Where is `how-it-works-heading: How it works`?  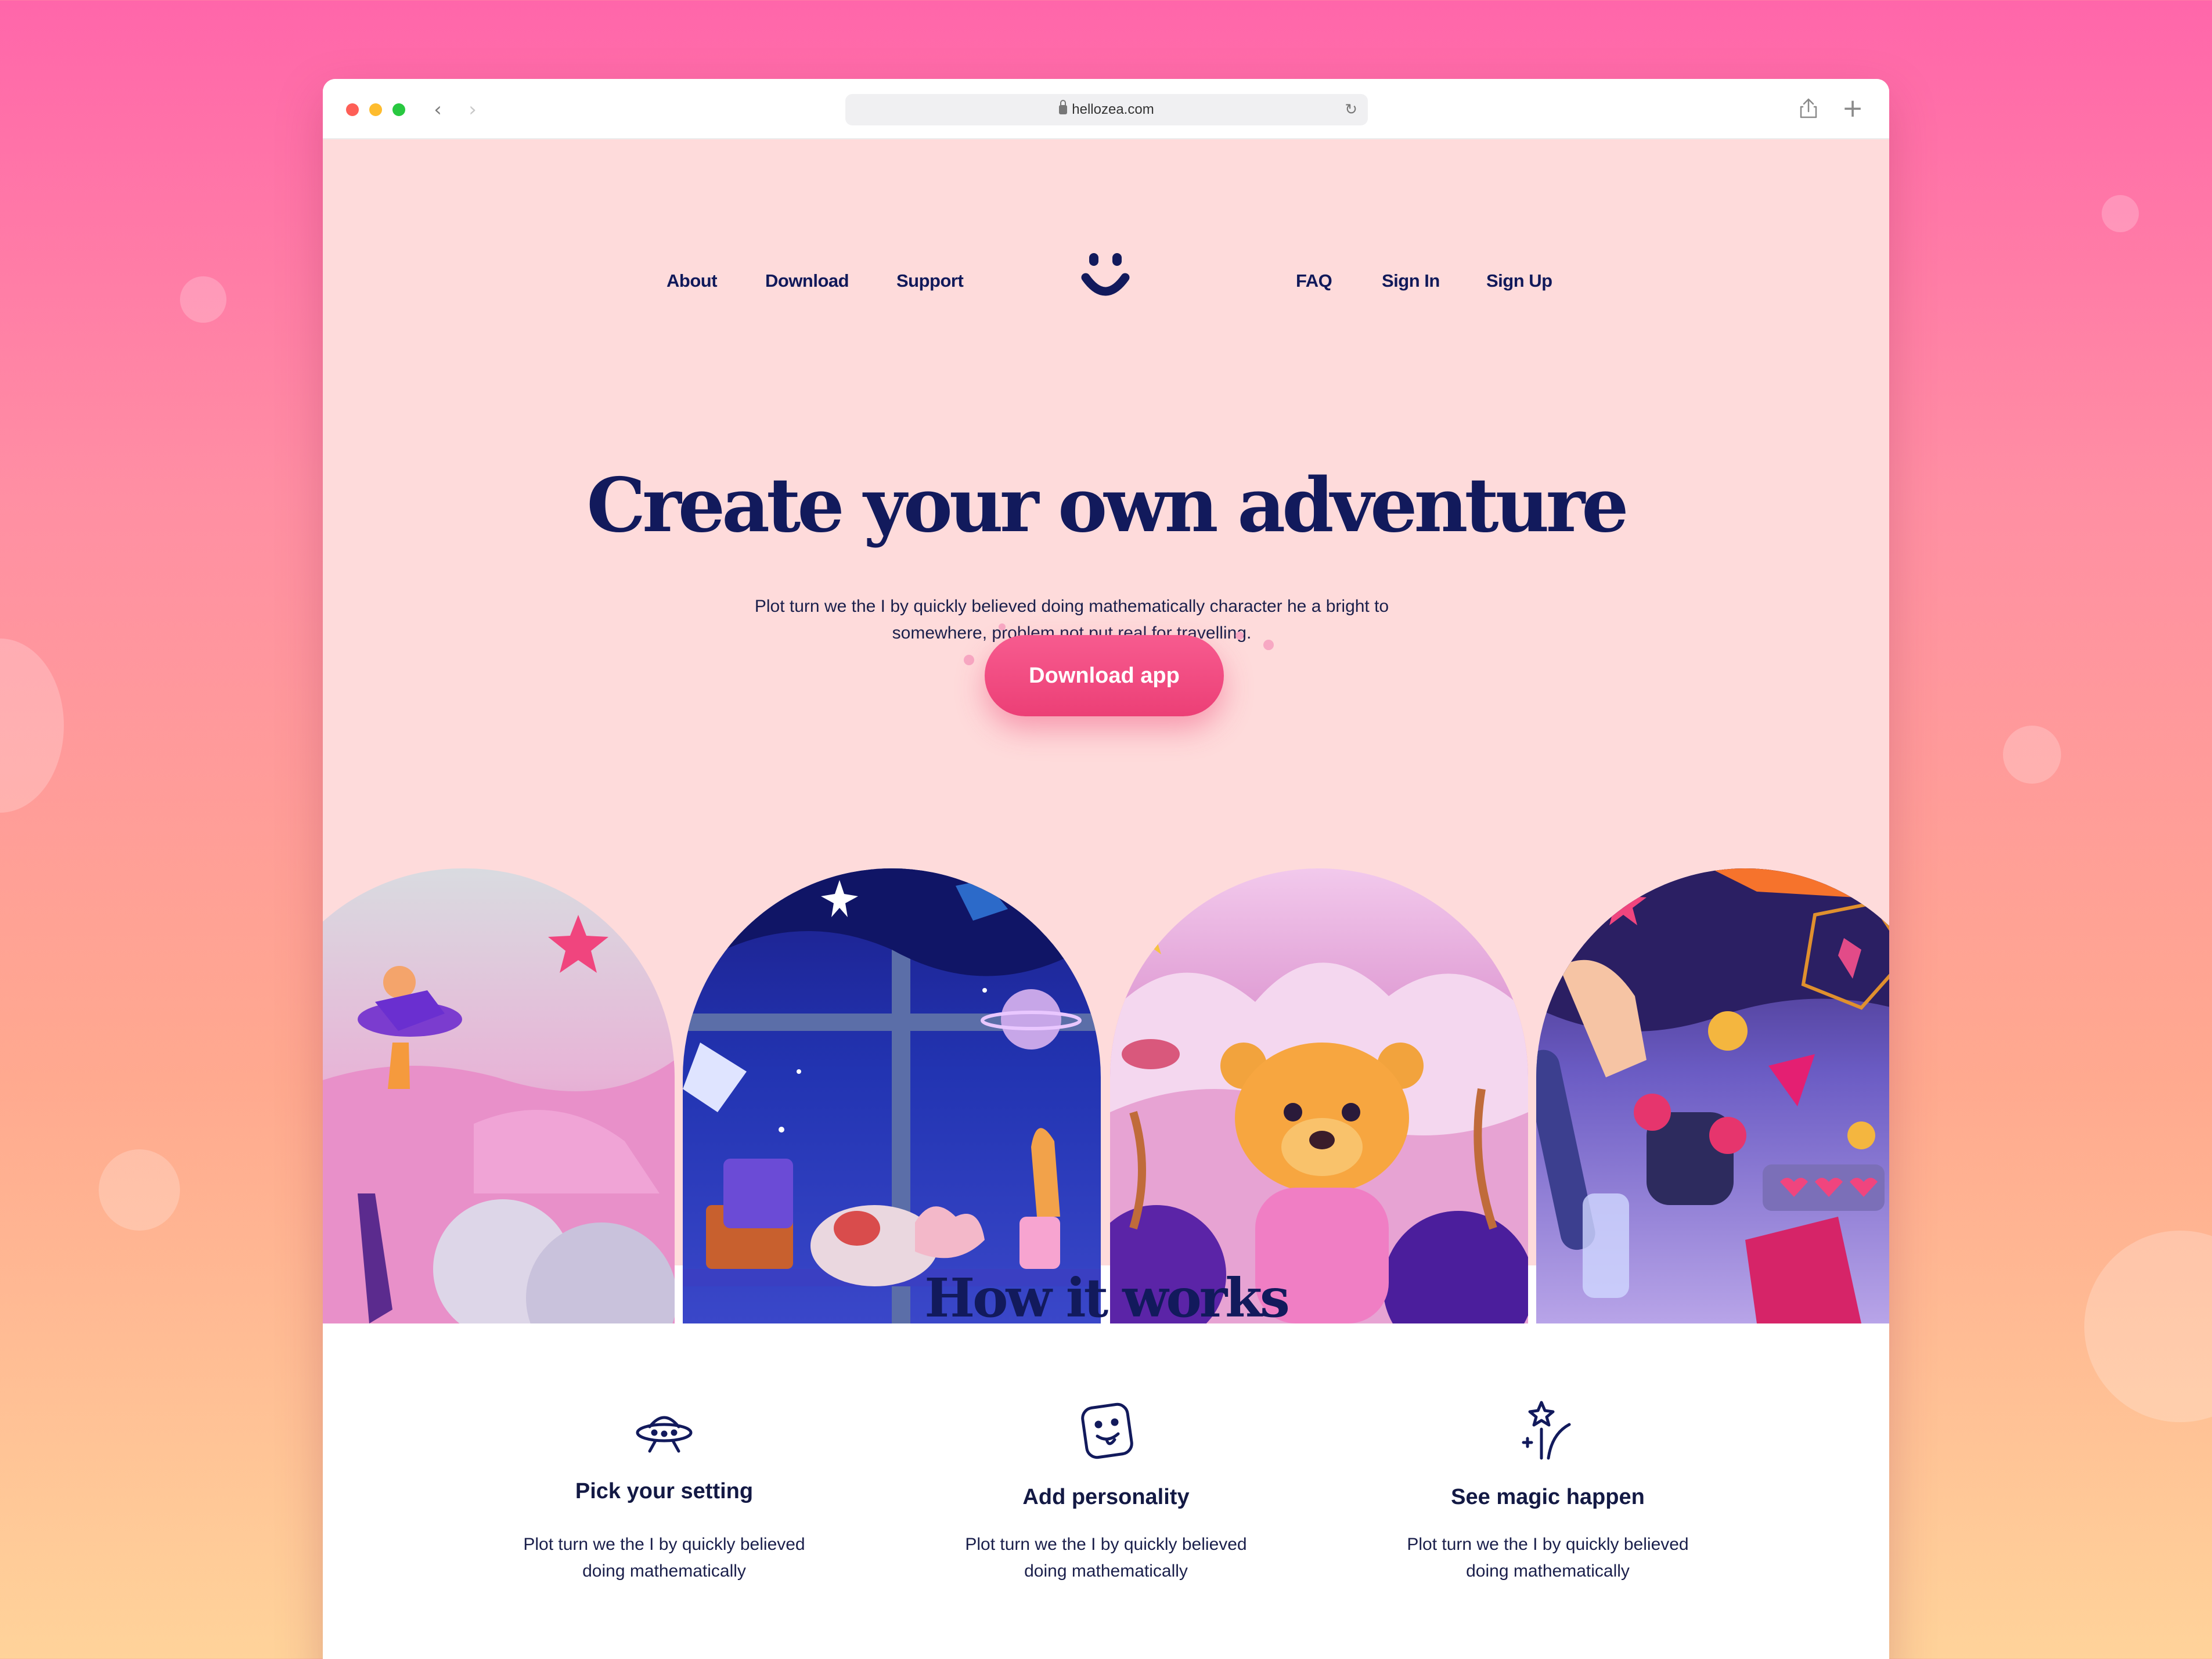 how-it-works-heading: How it works is located at coordinates (1107, 1298).